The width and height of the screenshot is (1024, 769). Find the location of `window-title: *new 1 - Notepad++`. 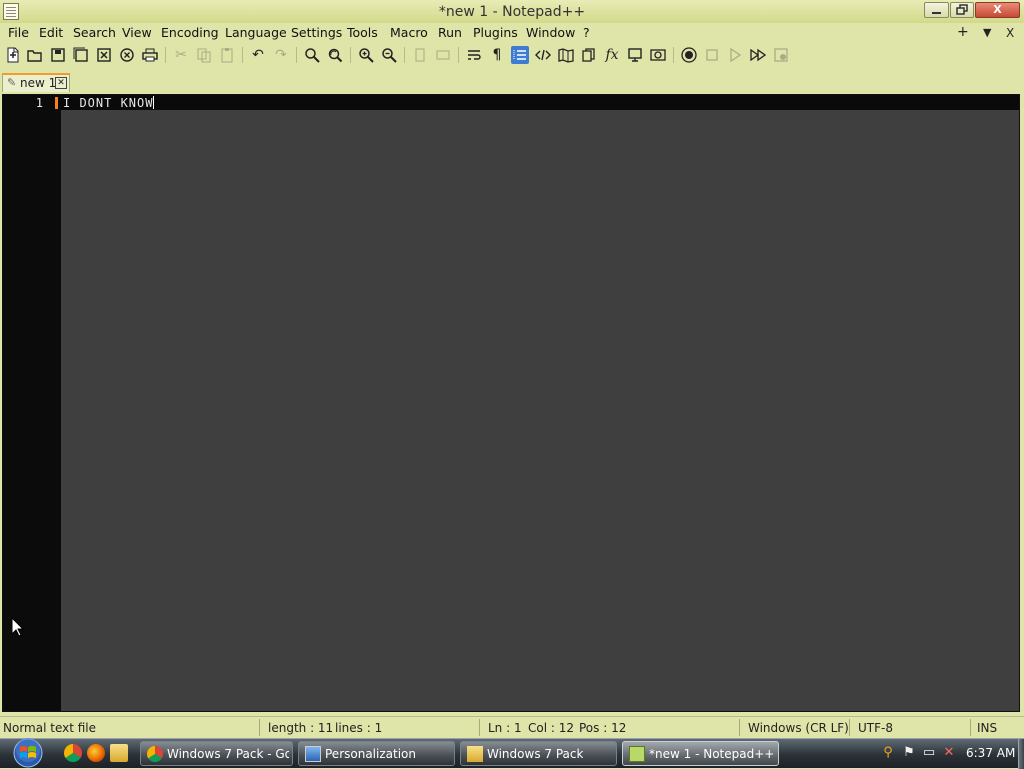

window-title: *new 1 - Notepad++ is located at coordinates (512, 12).